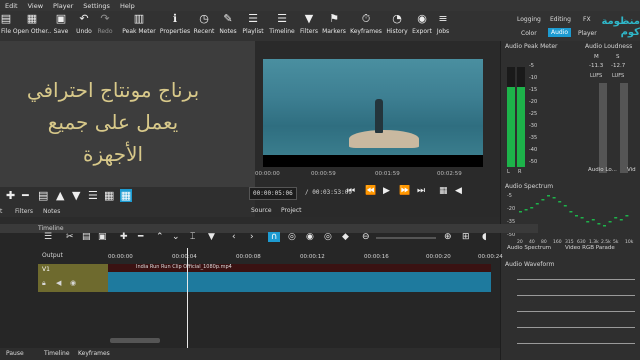  I want to click on overwrite-icon: ⌄, so click(176, 237).